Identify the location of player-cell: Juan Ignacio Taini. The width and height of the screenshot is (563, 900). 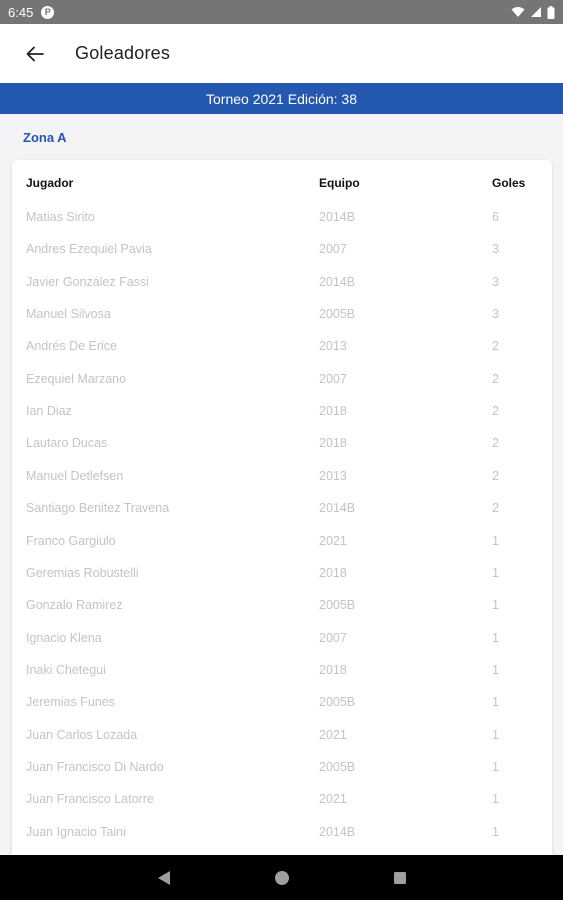
(76, 831).